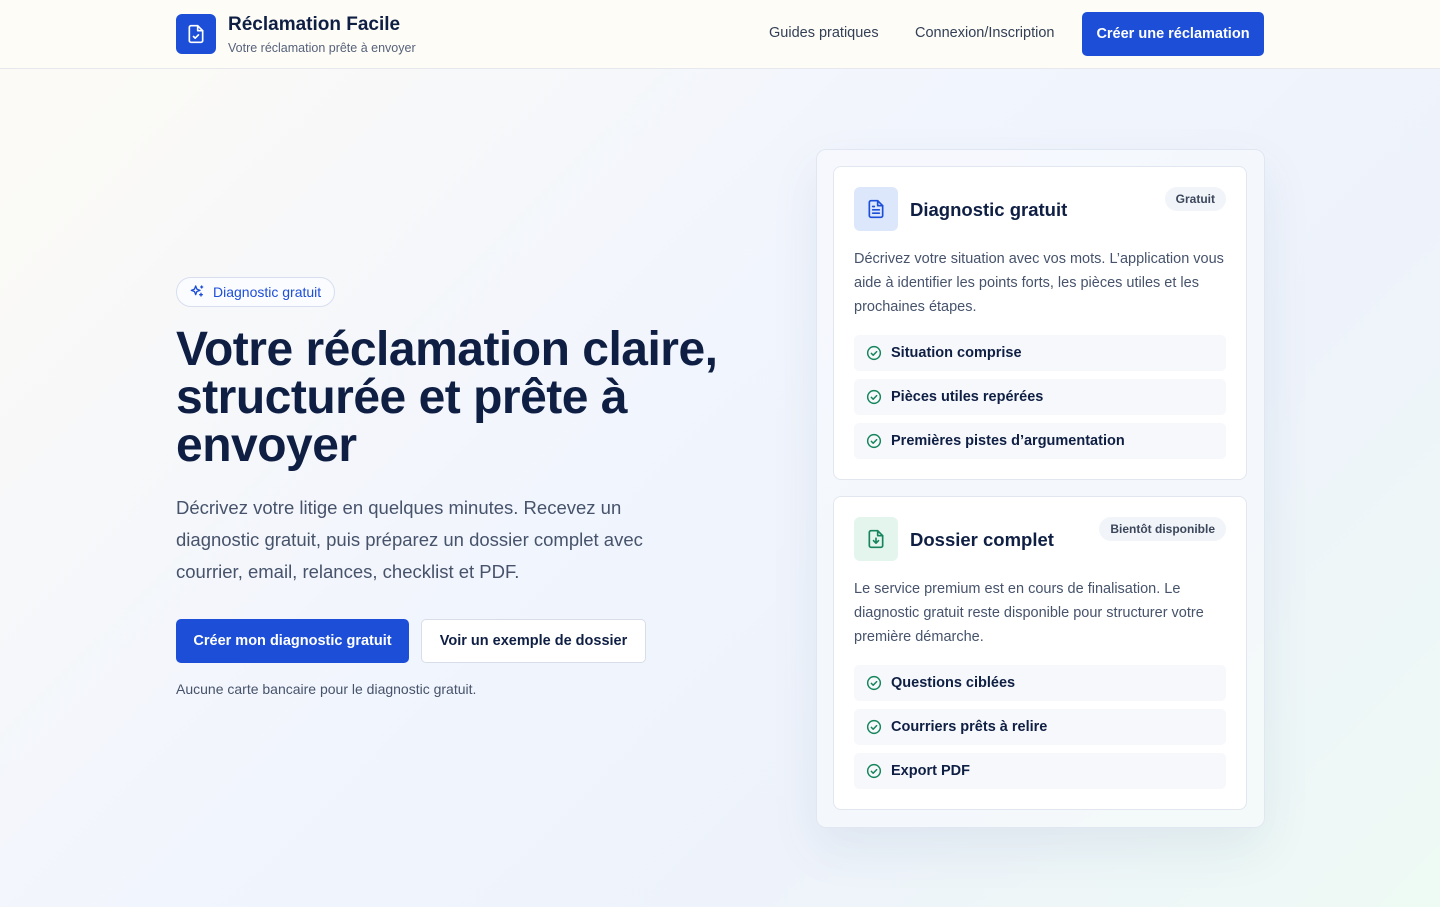 The width and height of the screenshot is (1440, 907). Describe the element at coordinates (314, 25) in the screenshot. I see `brand-title: Réclamation Facile` at that location.